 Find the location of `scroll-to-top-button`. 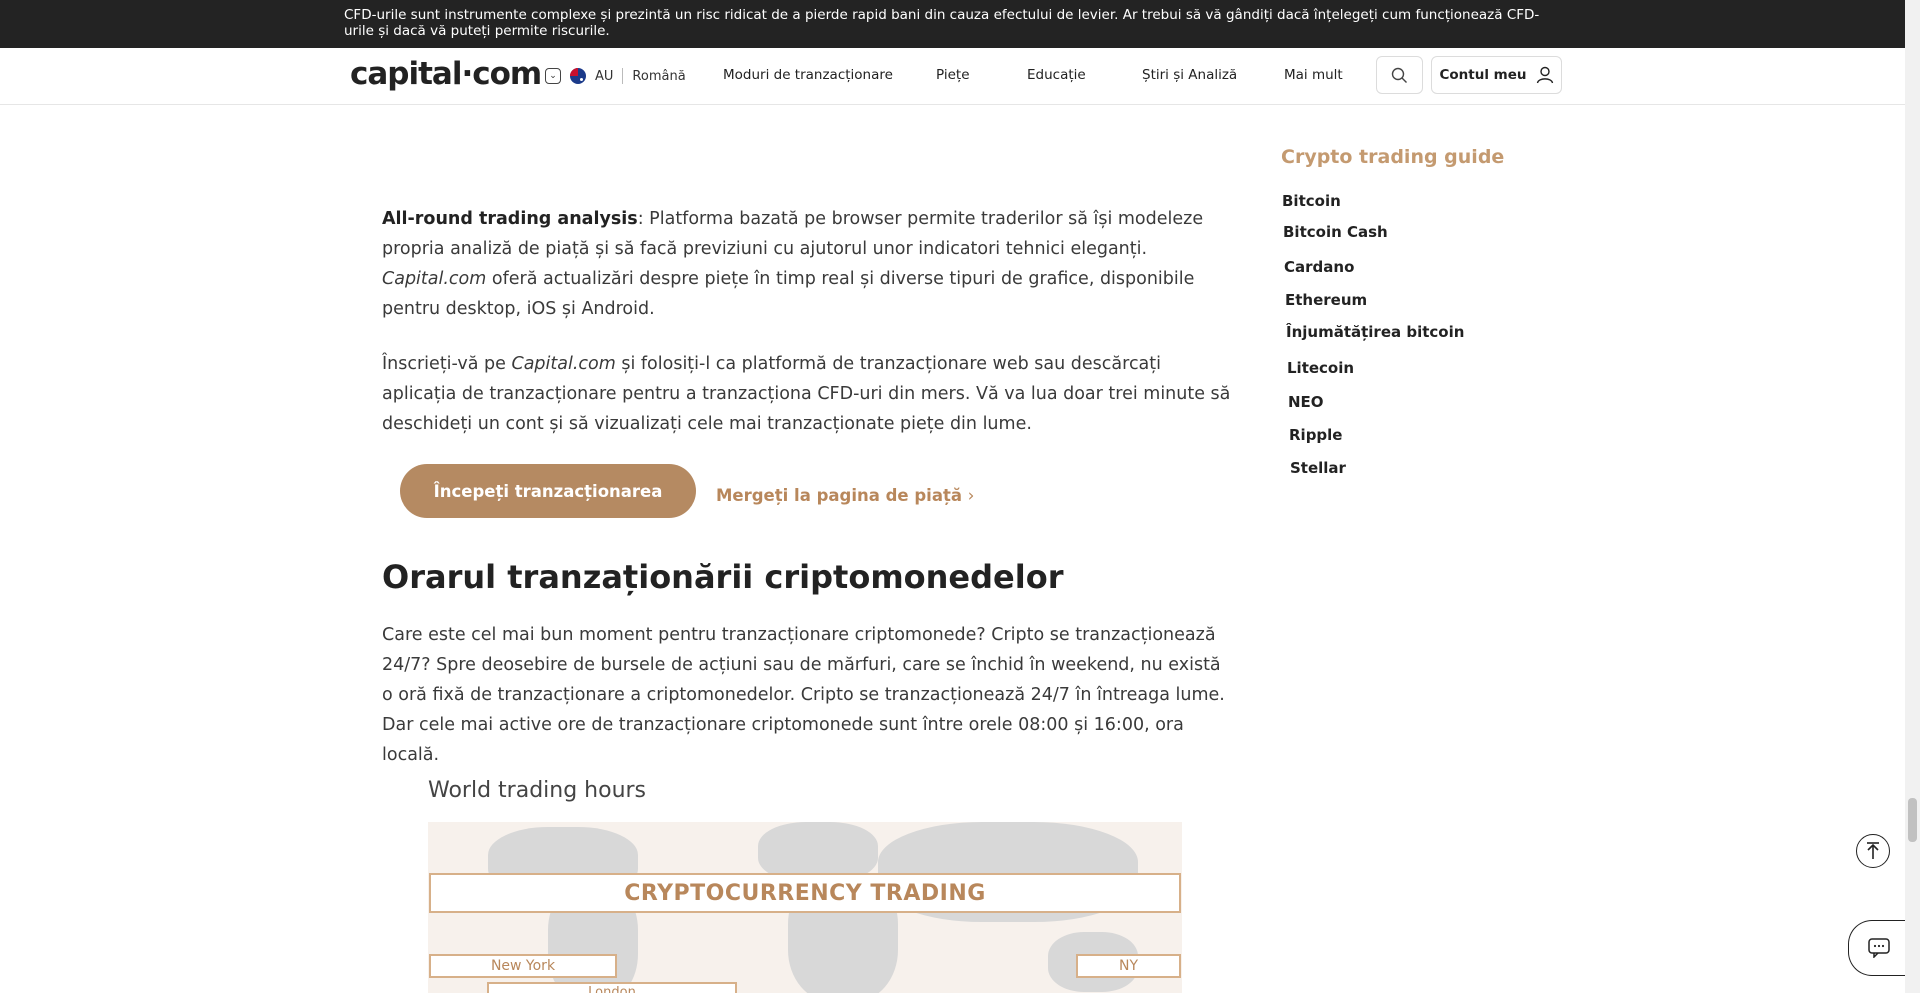

scroll-to-top-button is located at coordinates (1873, 851).